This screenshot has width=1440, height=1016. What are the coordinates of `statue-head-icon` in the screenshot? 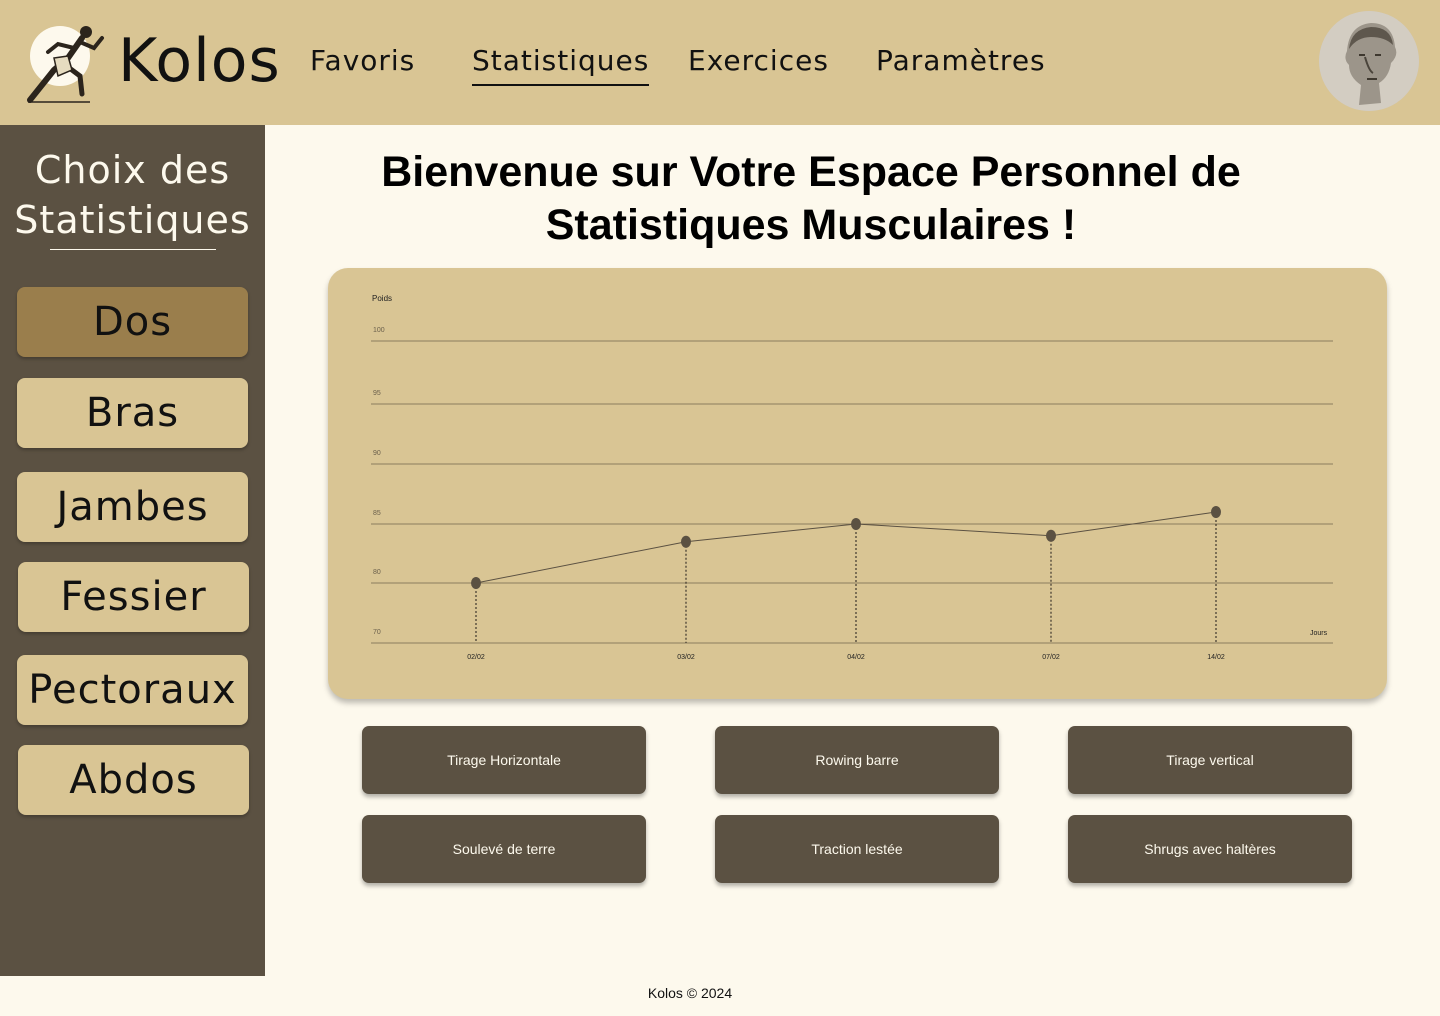 It's located at (1369, 61).